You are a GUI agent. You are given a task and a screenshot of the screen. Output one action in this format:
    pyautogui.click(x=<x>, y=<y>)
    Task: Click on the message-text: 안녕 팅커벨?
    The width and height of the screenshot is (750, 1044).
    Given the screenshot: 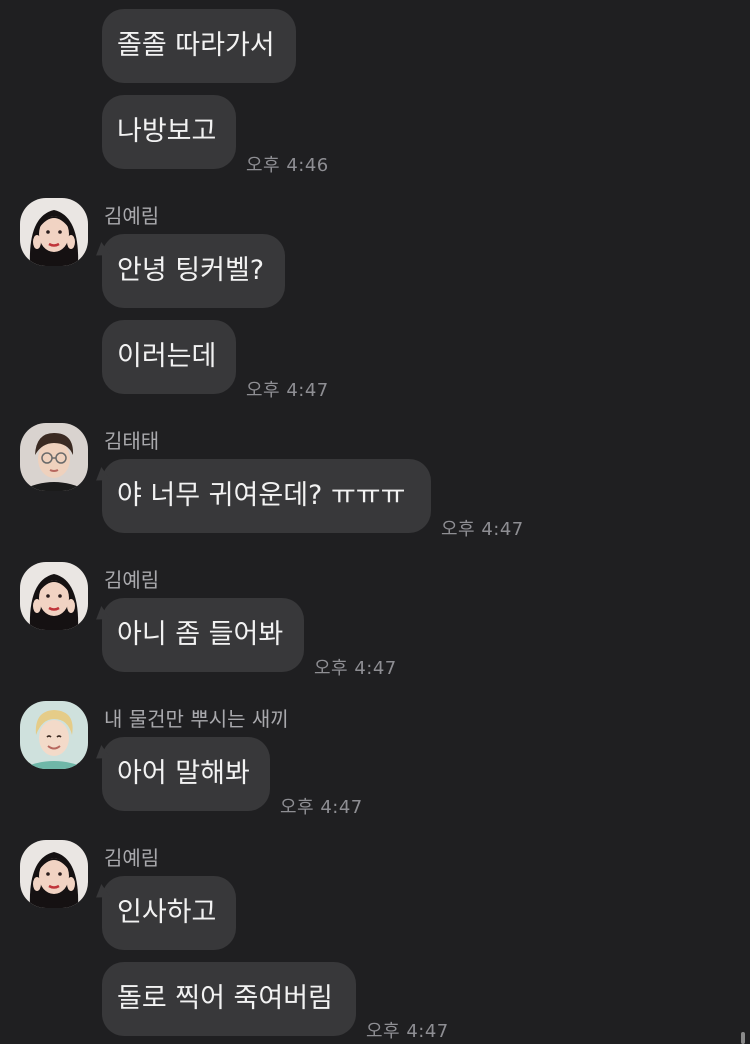 What is the action you would take?
    pyautogui.click(x=191, y=270)
    